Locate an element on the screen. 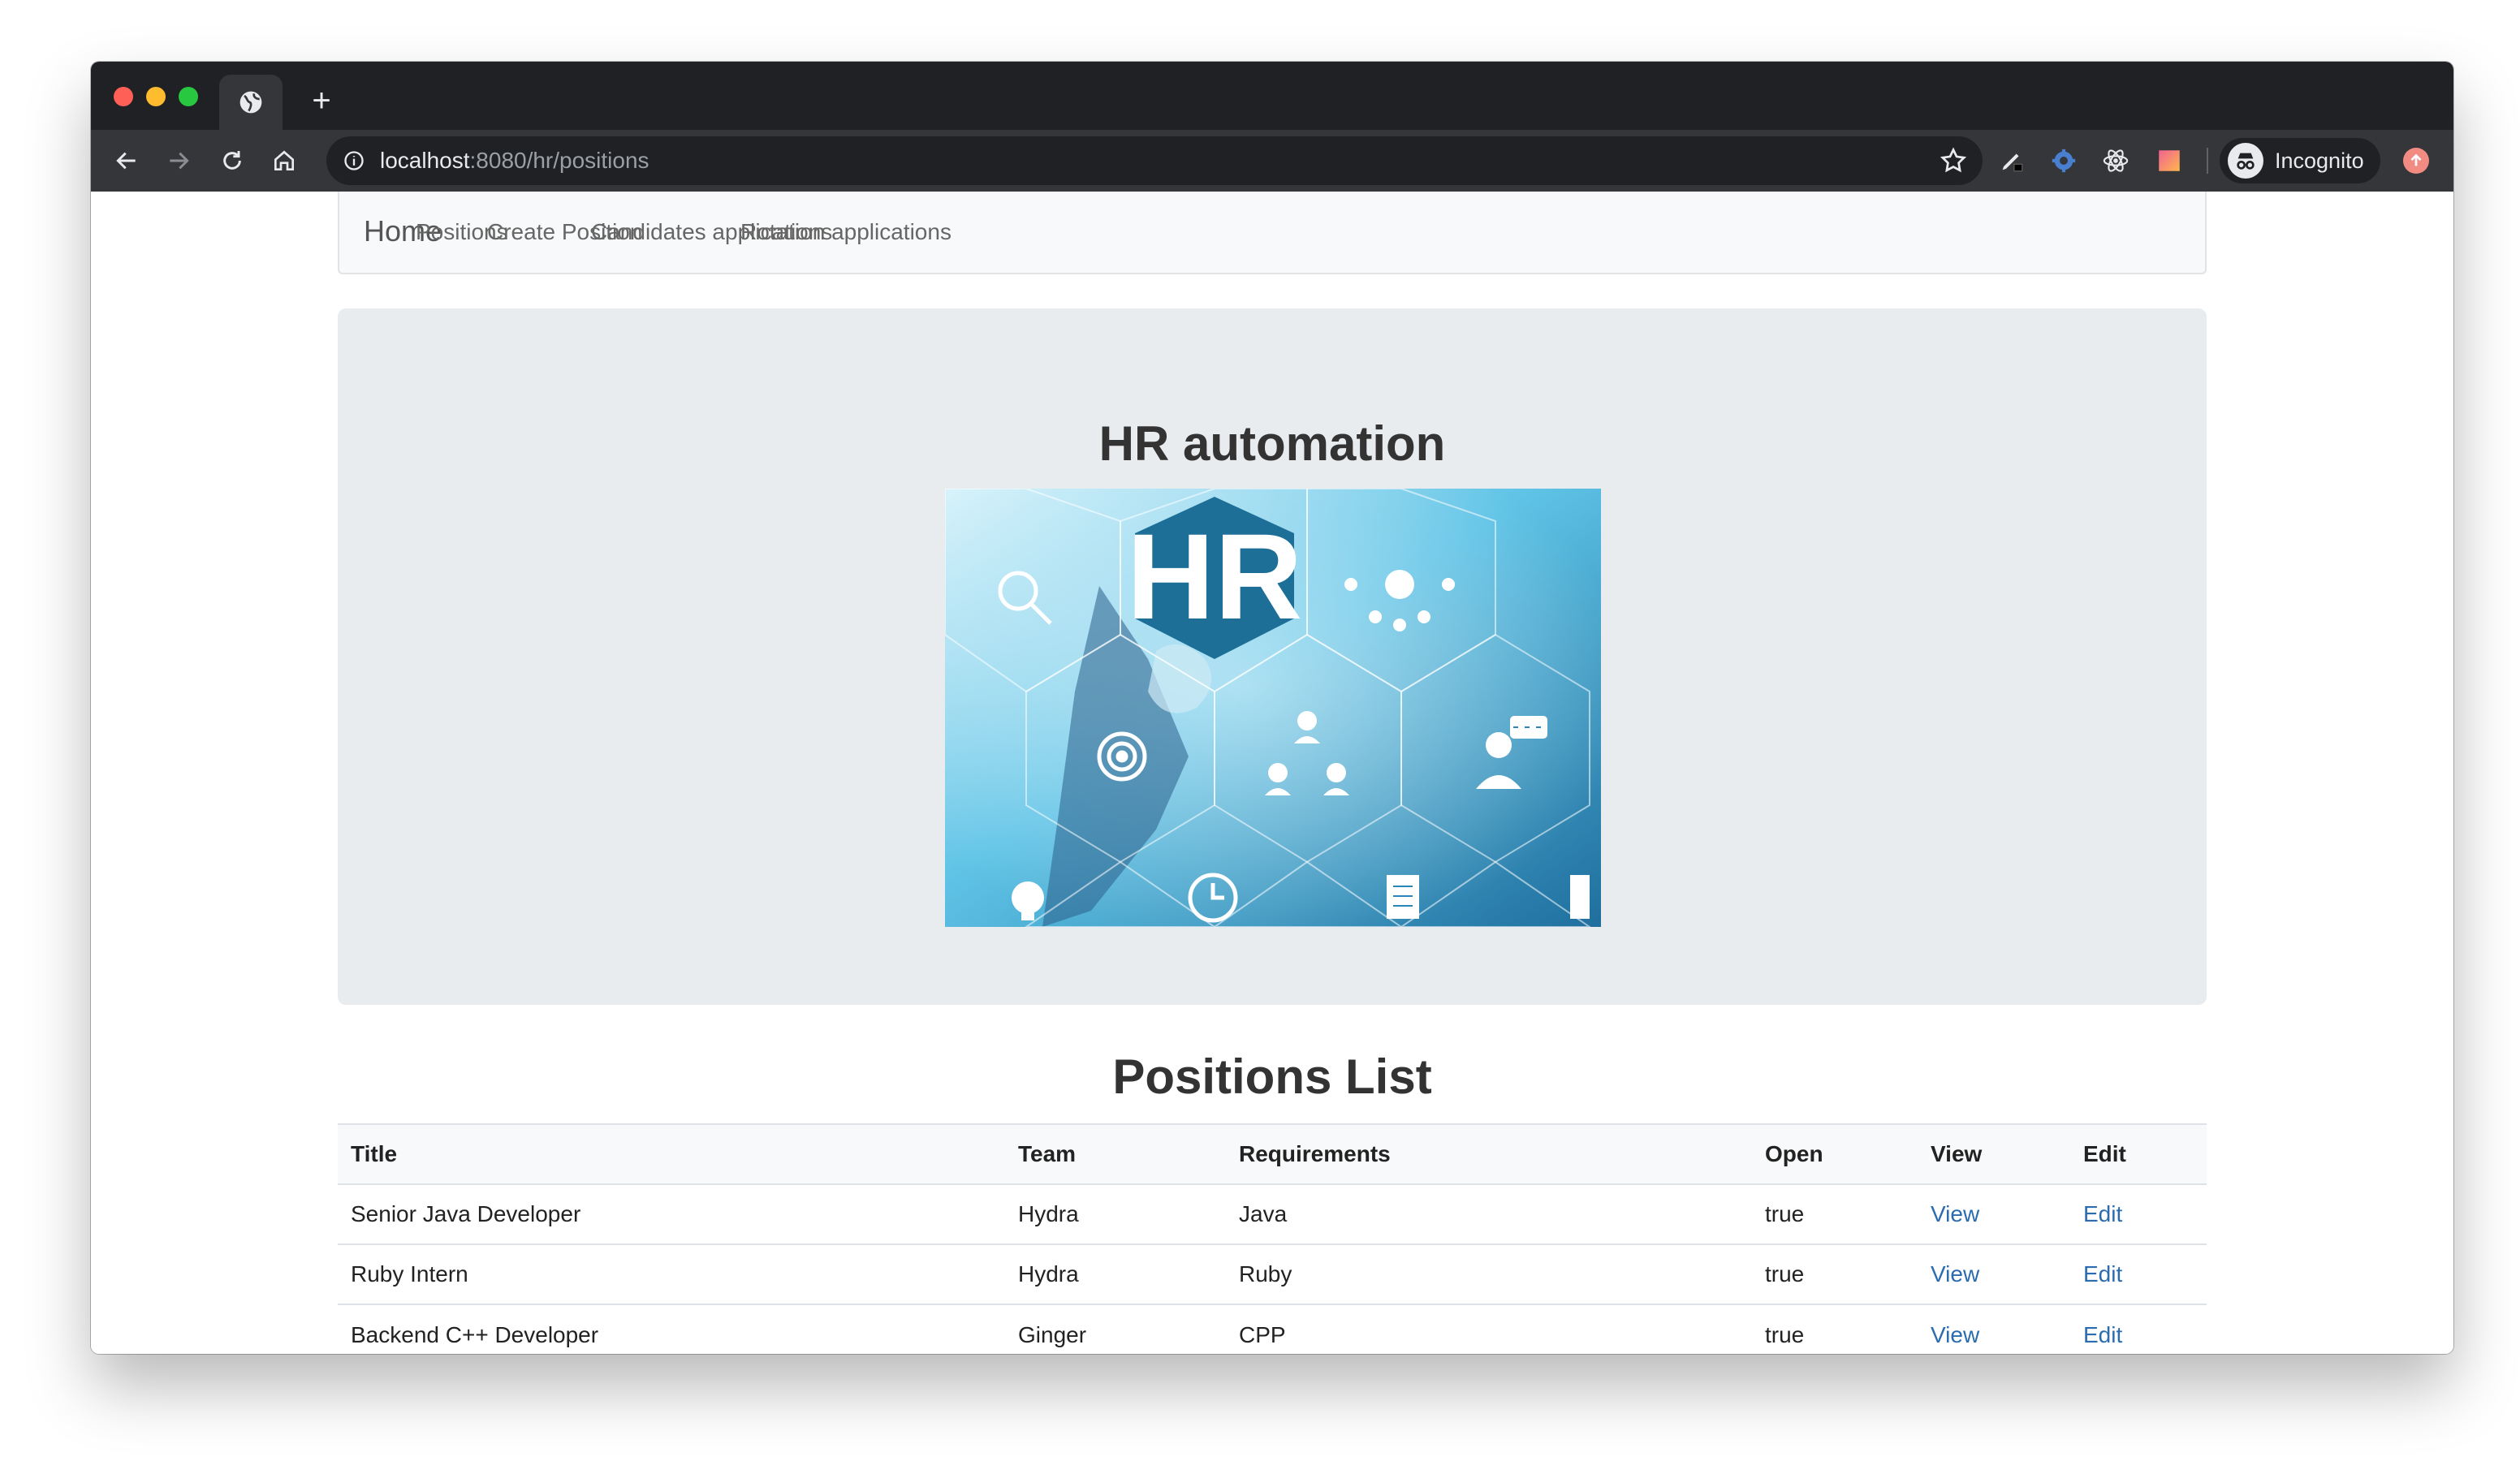  address-bar: localhost:8080/hr/positions is located at coordinates (1155, 160).